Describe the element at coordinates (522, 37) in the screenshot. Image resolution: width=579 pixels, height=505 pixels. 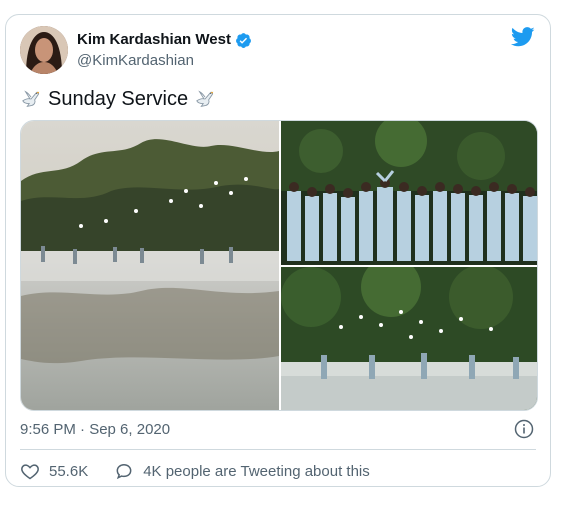
I see `twitter-bird-icon` at that location.